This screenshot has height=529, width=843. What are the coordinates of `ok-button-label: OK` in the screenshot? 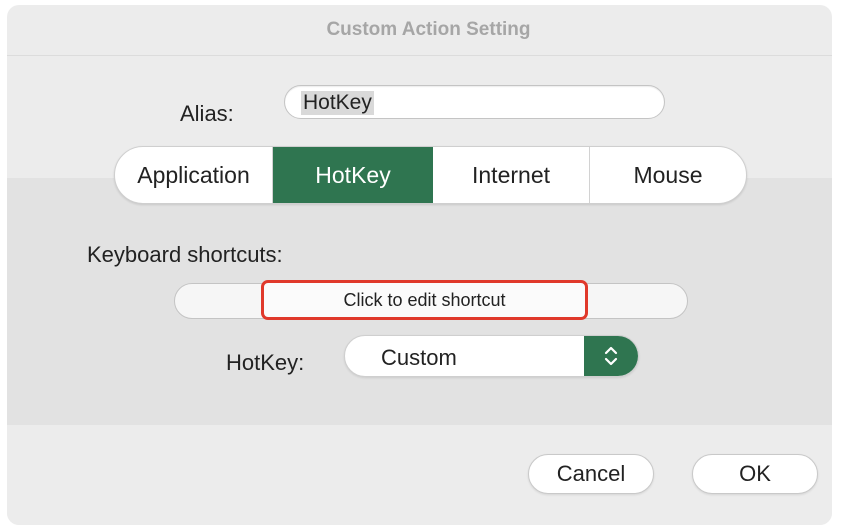 It's located at (755, 473).